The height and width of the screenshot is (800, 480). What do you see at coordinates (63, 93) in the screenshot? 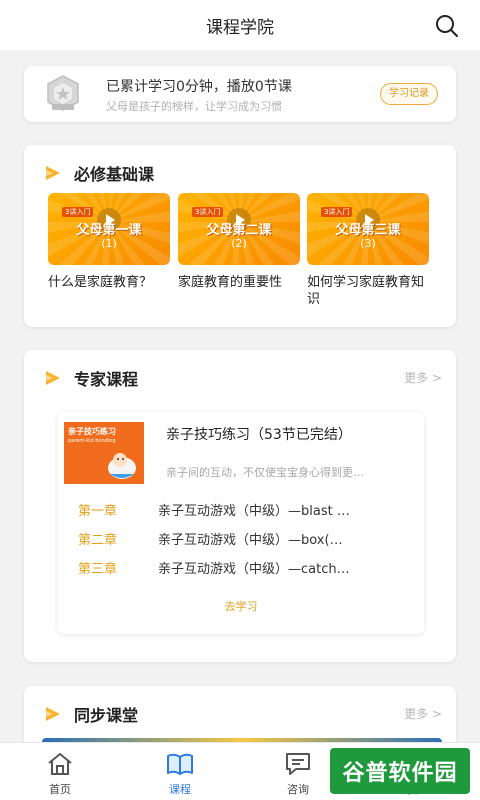
I see `medal-icon` at bounding box center [63, 93].